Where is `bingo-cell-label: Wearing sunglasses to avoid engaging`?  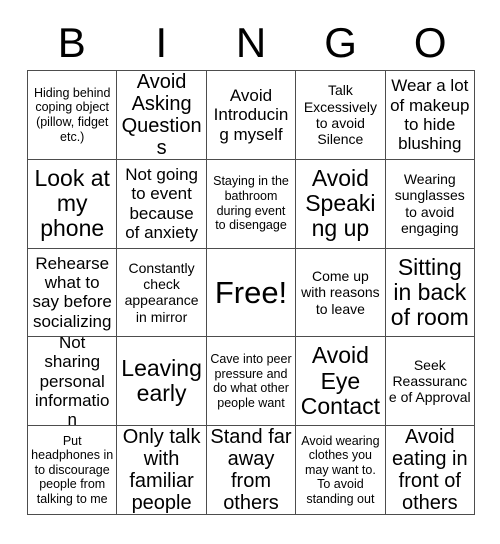
bingo-cell-label: Wearing sunglasses to avoid engaging is located at coordinates (429, 203).